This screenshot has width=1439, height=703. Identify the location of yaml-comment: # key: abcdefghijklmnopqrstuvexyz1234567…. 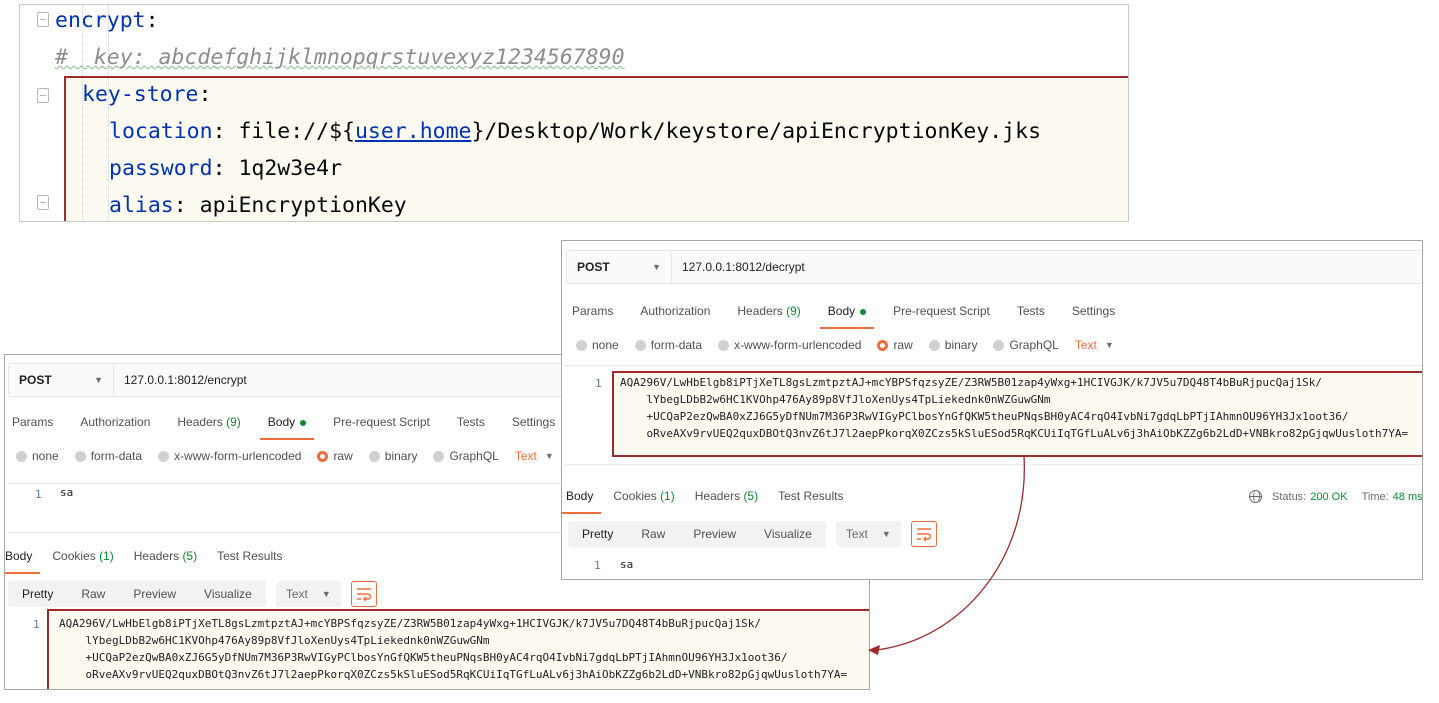
(340, 57).